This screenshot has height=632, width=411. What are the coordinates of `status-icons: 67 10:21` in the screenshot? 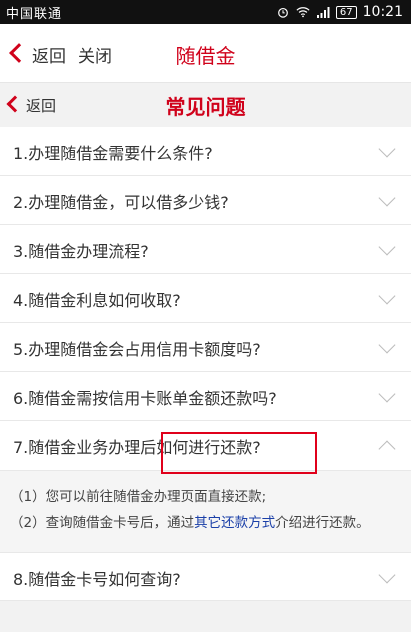 It's located at (339, 12).